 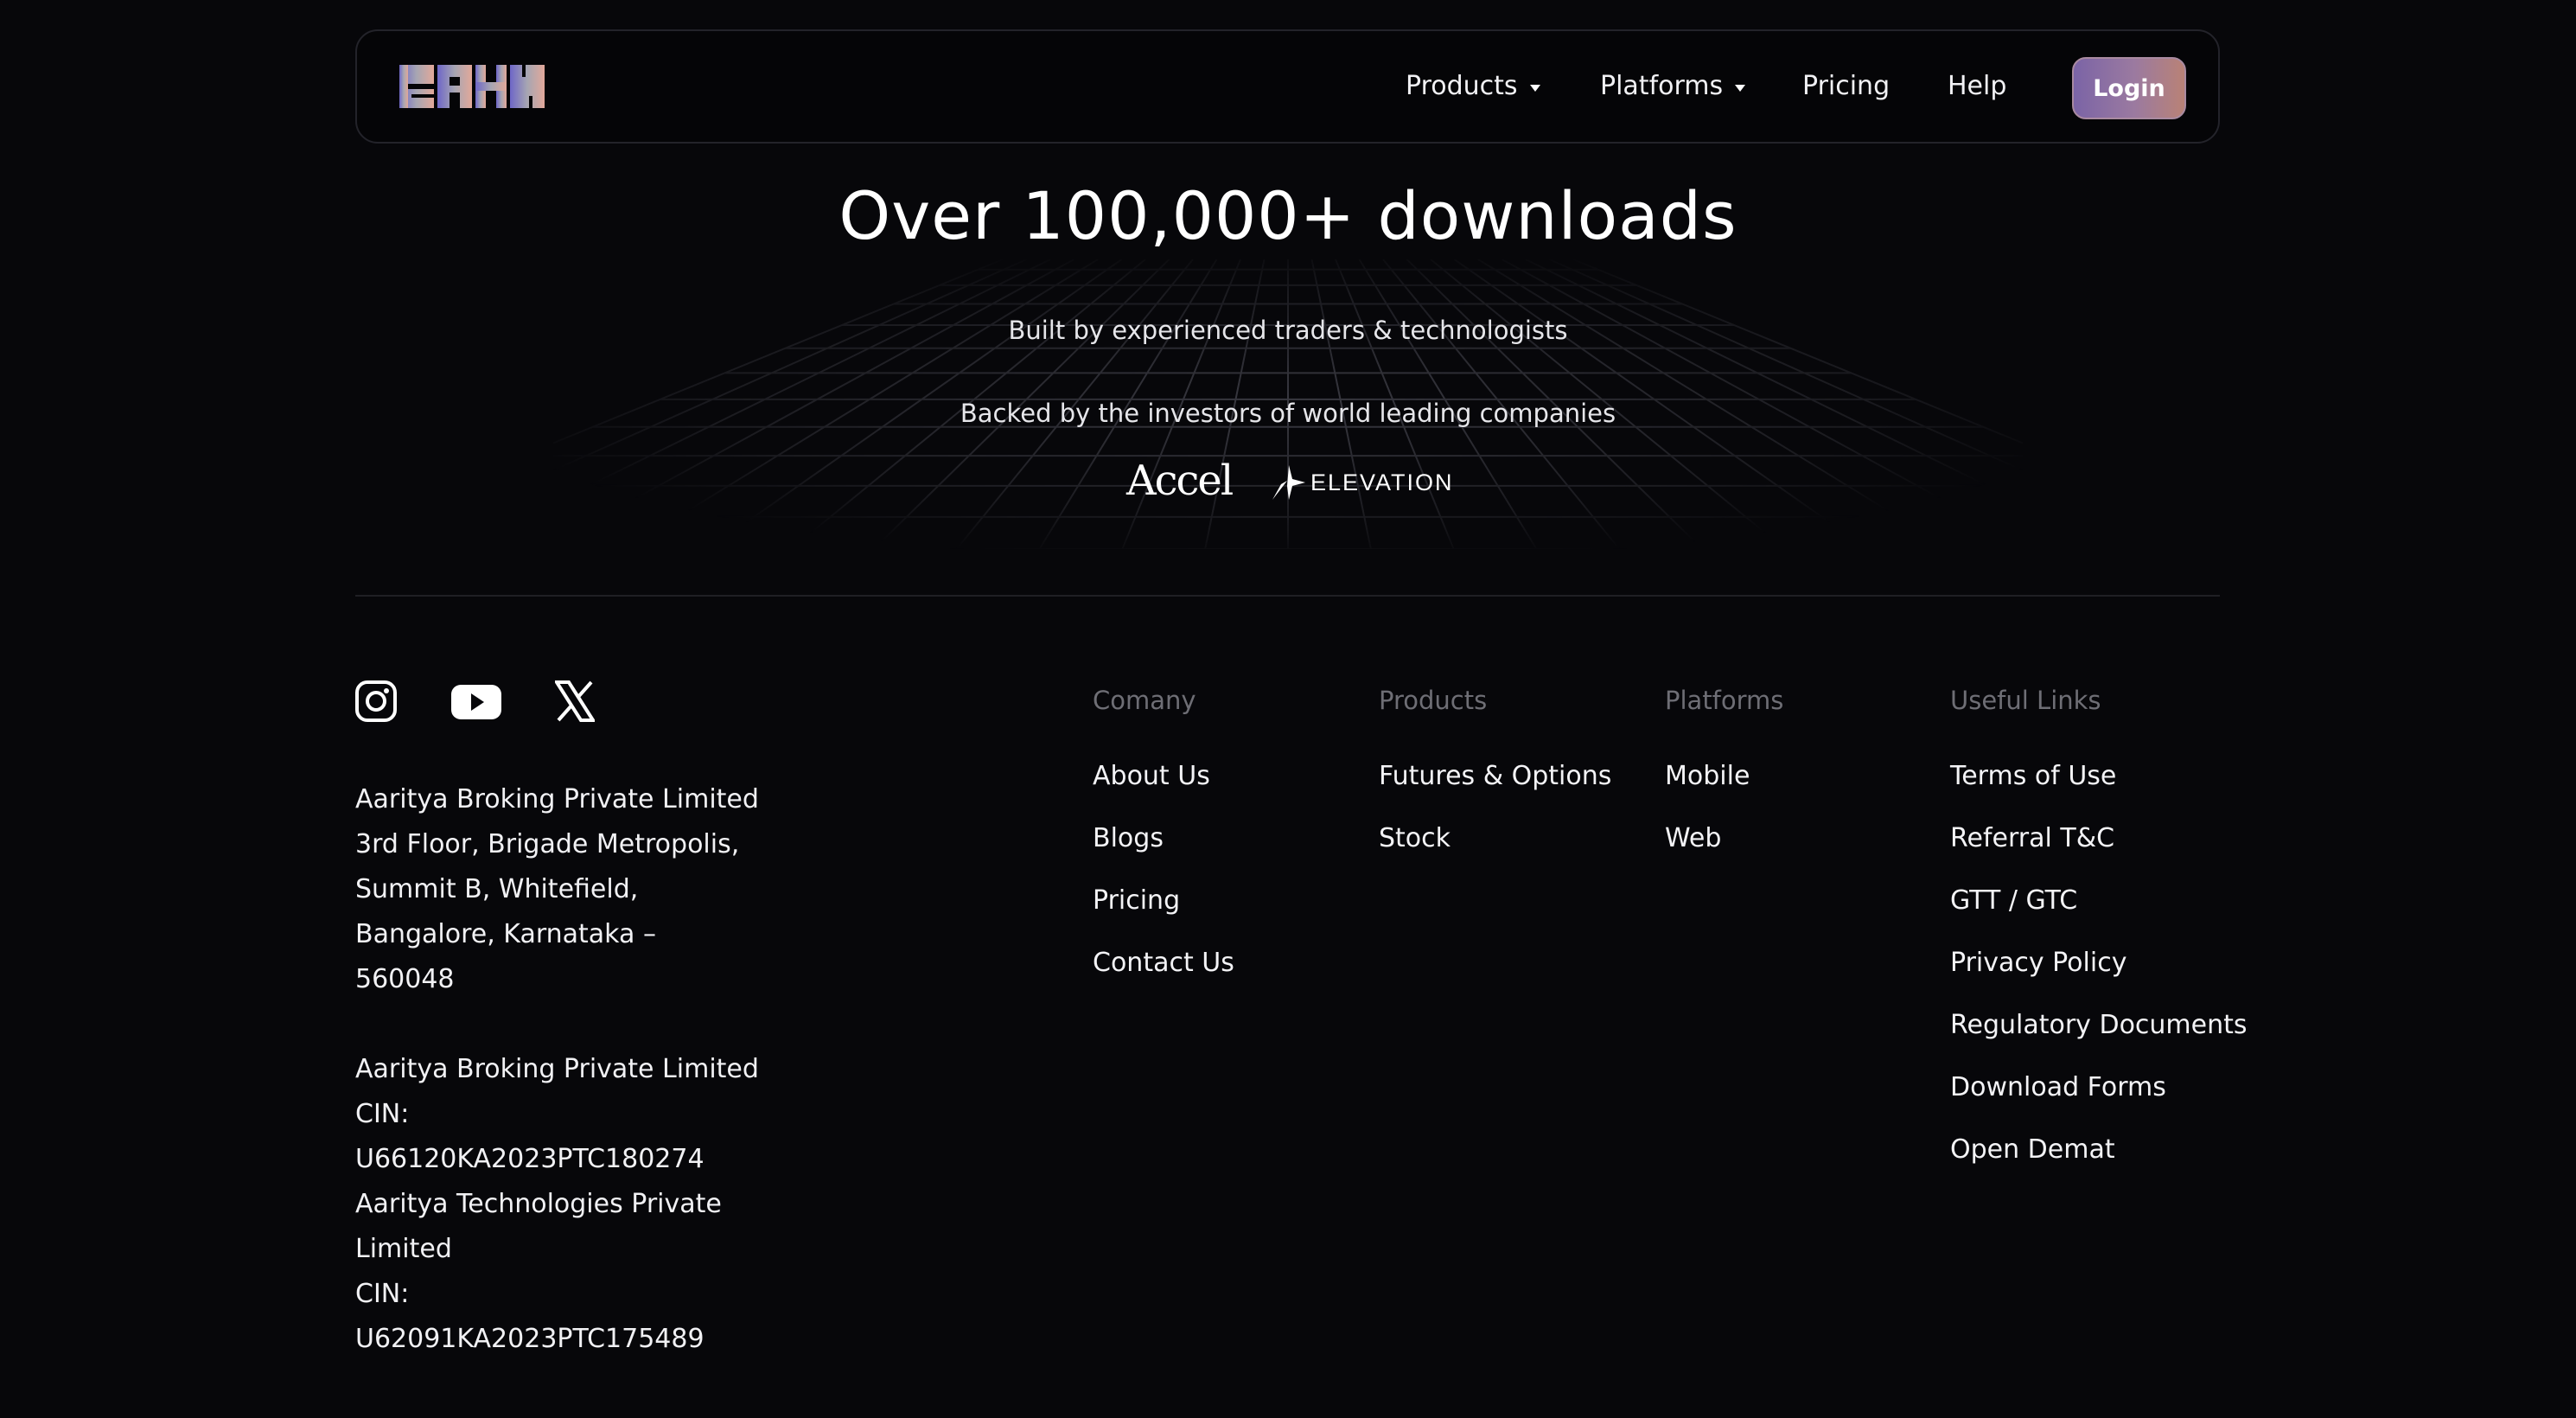 What do you see at coordinates (1136, 900) in the screenshot?
I see `footer-link-pricing: Pricing` at bounding box center [1136, 900].